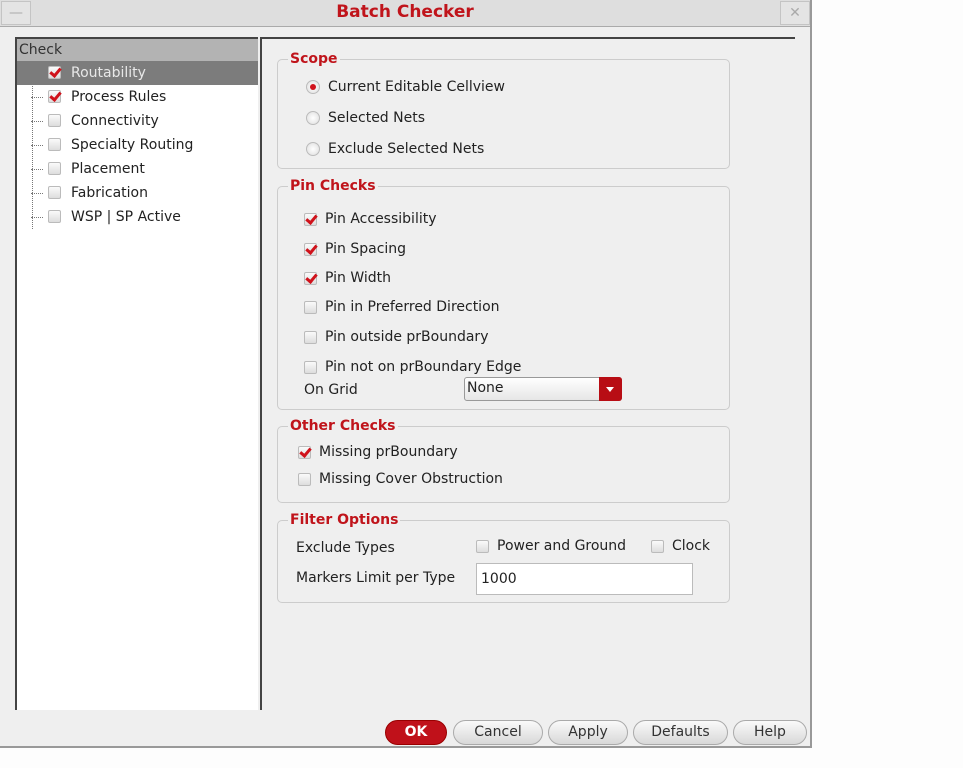 The width and height of the screenshot is (963, 768). I want to click on cancel-button: Cancel, so click(498, 732).